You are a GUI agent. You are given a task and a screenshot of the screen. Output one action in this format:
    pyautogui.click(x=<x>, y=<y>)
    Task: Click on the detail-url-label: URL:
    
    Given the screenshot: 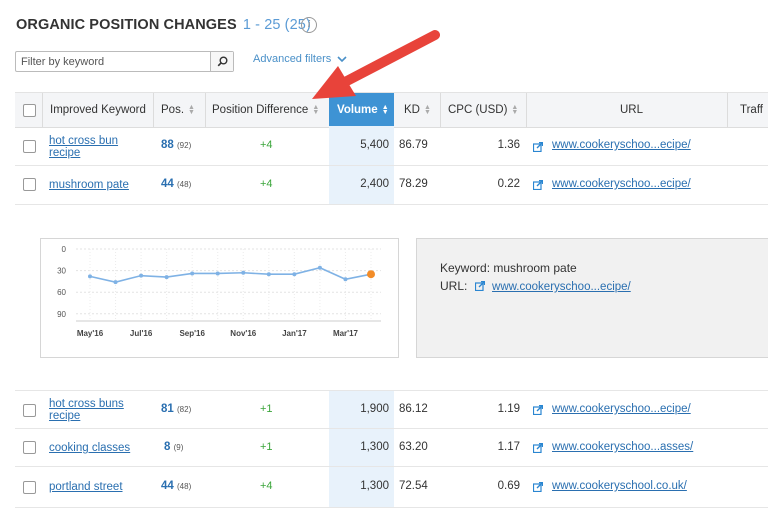 What is the action you would take?
    pyautogui.click(x=454, y=286)
    